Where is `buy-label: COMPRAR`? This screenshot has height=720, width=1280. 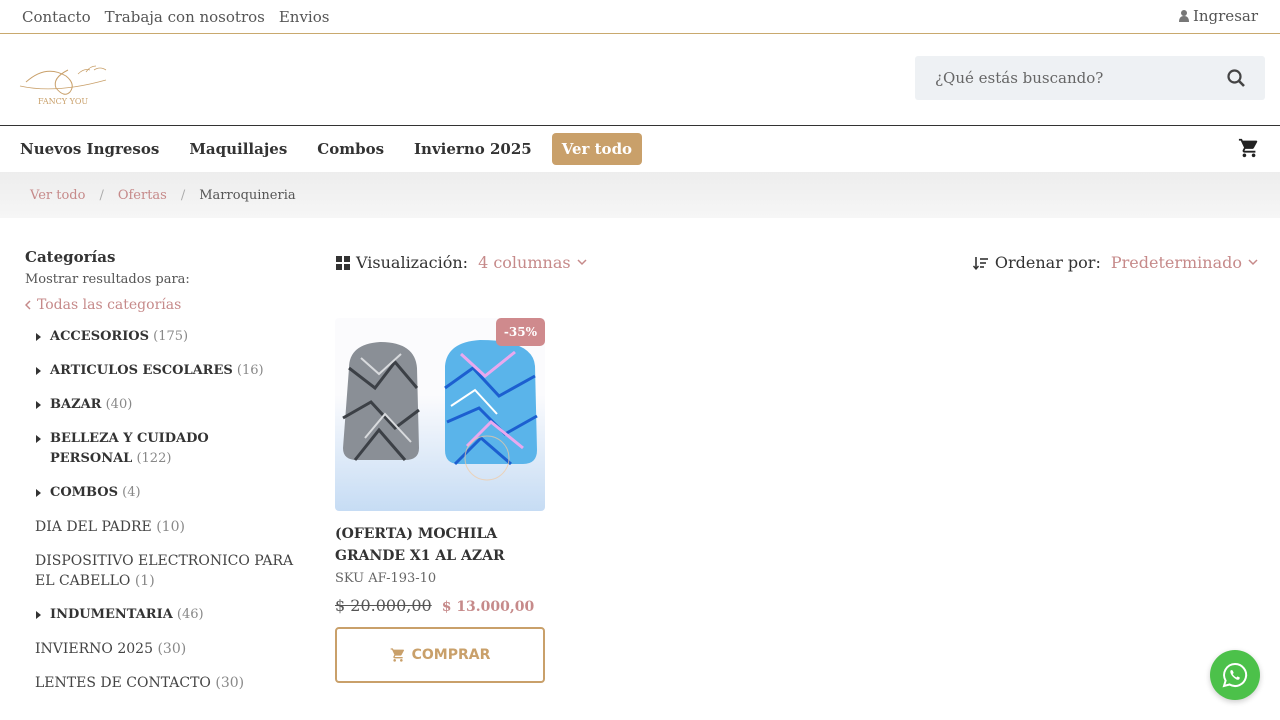
buy-label: COMPRAR is located at coordinates (451, 655).